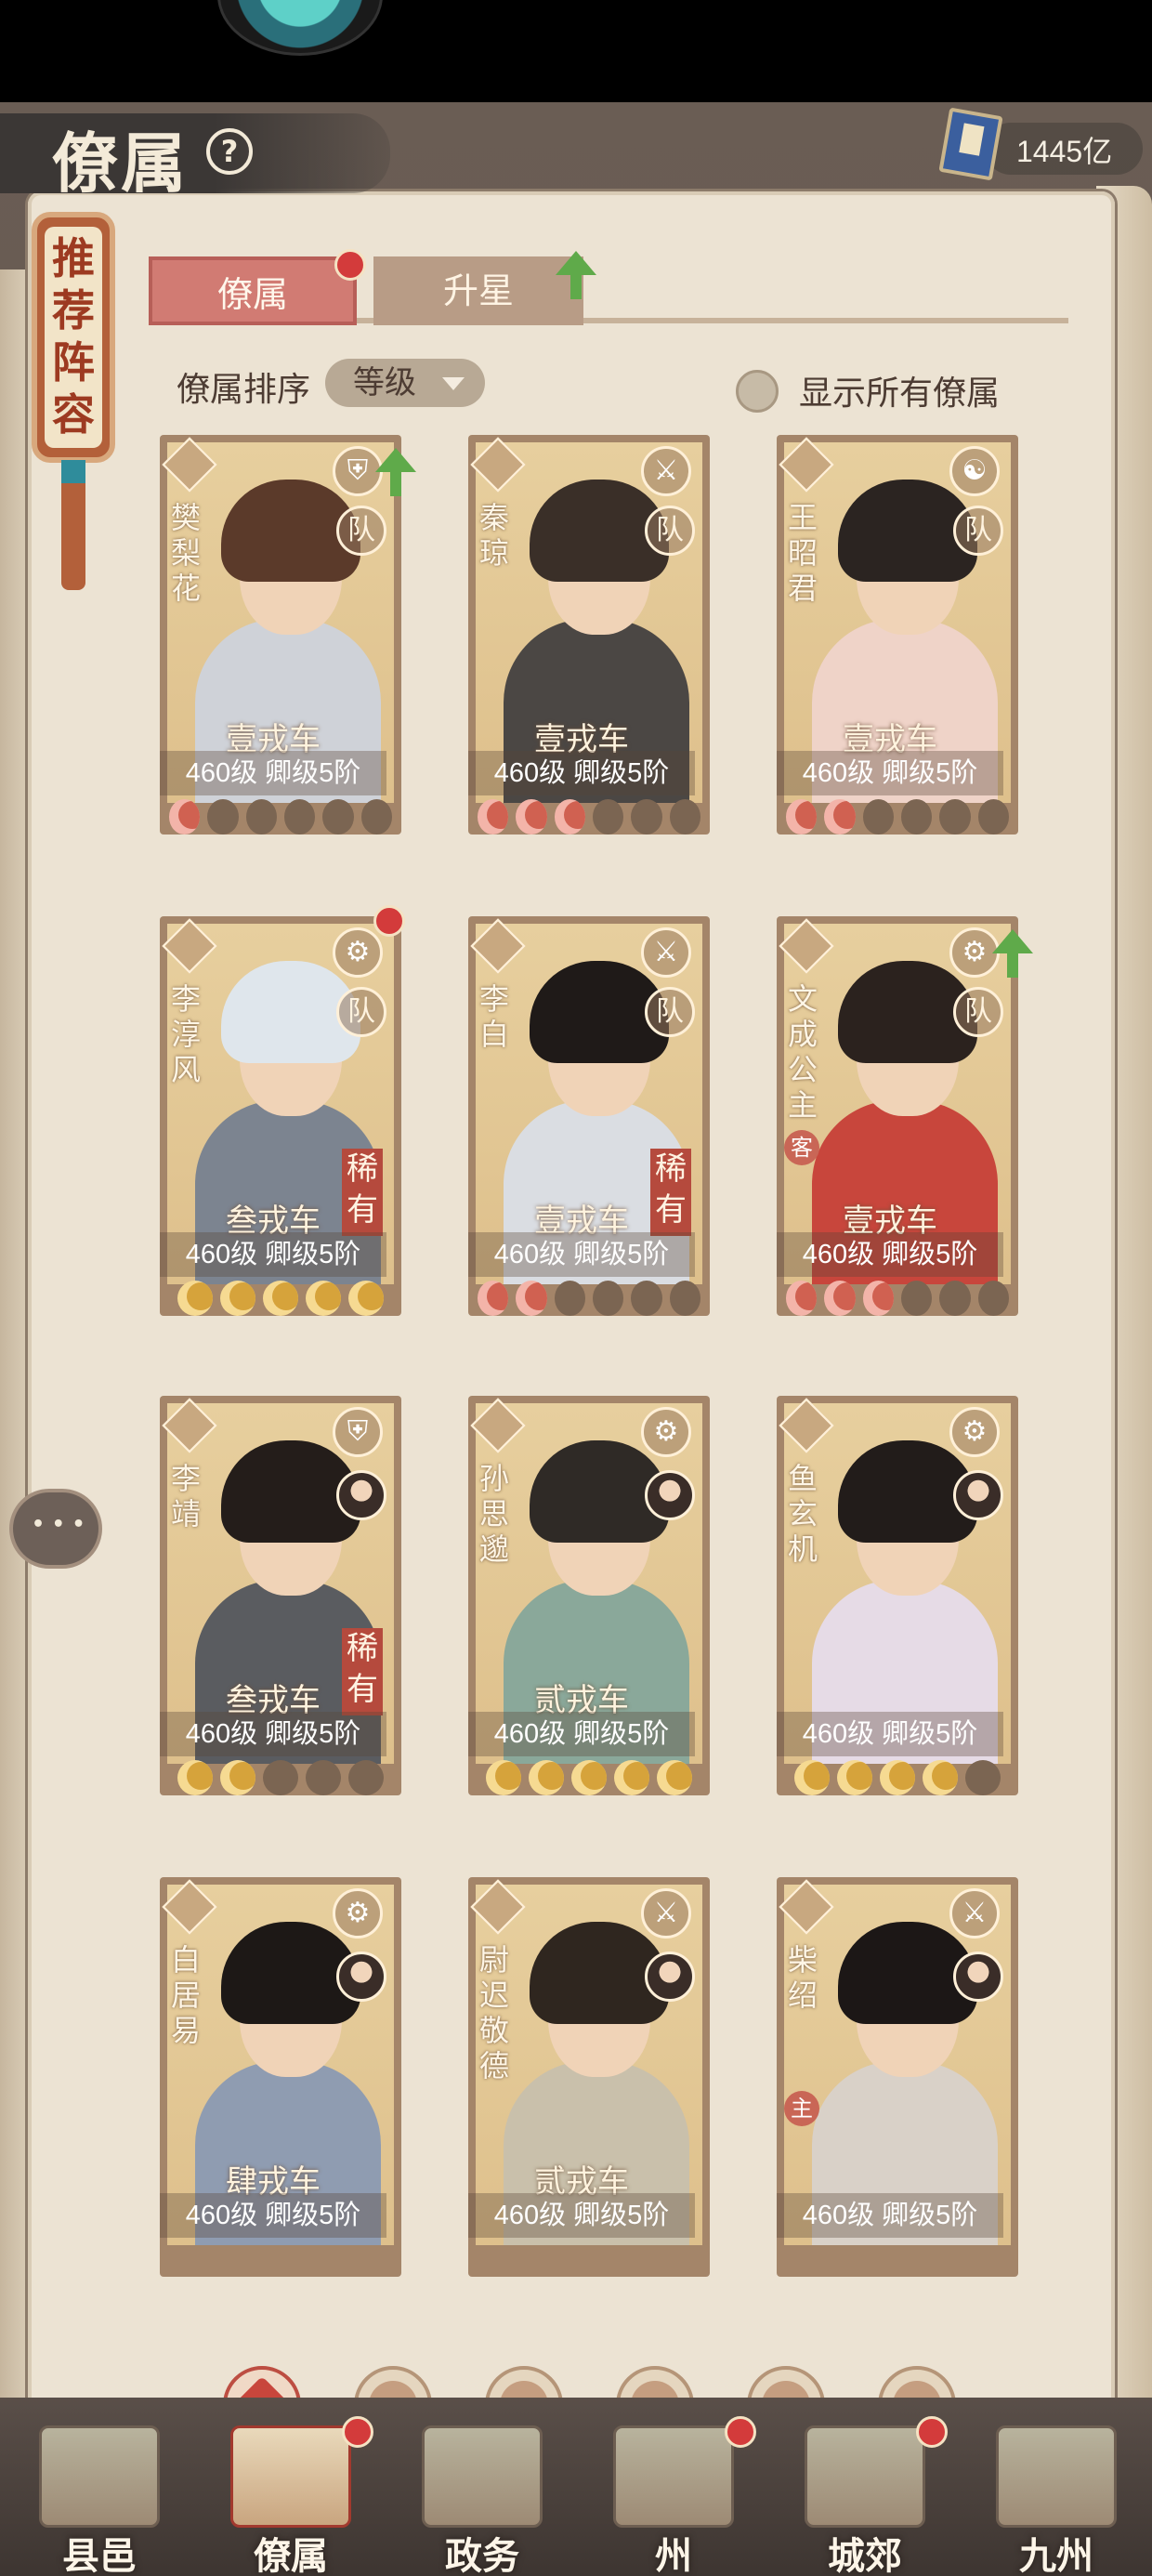 This screenshot has height=2576, width=1152. What do you see at coordinates (291, 2555) in the screenshot?
I see `nav-label: 僚属` at bounding box center [291, 2555].